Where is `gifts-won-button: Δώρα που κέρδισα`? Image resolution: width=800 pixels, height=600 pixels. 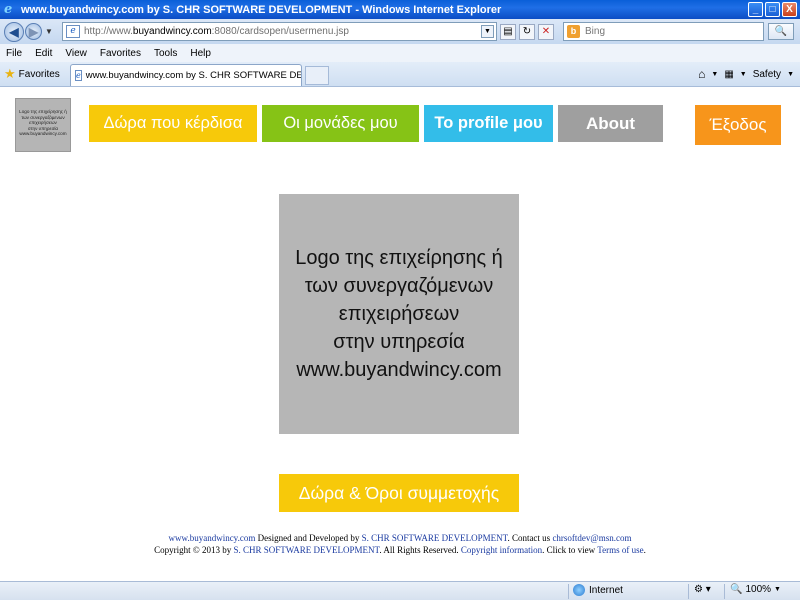 gifts-won-button: Δώρα που κέρδισα is located at coordinates (173, 123).